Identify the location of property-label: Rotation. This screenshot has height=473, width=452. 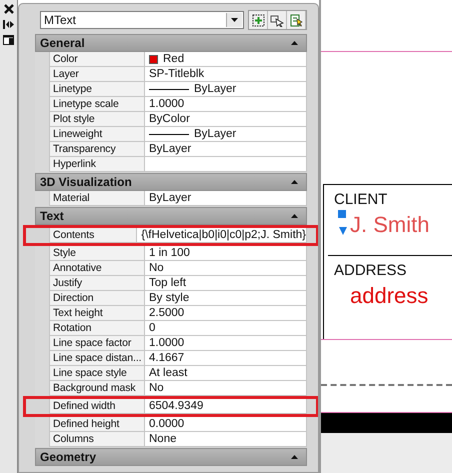
(97, 328).